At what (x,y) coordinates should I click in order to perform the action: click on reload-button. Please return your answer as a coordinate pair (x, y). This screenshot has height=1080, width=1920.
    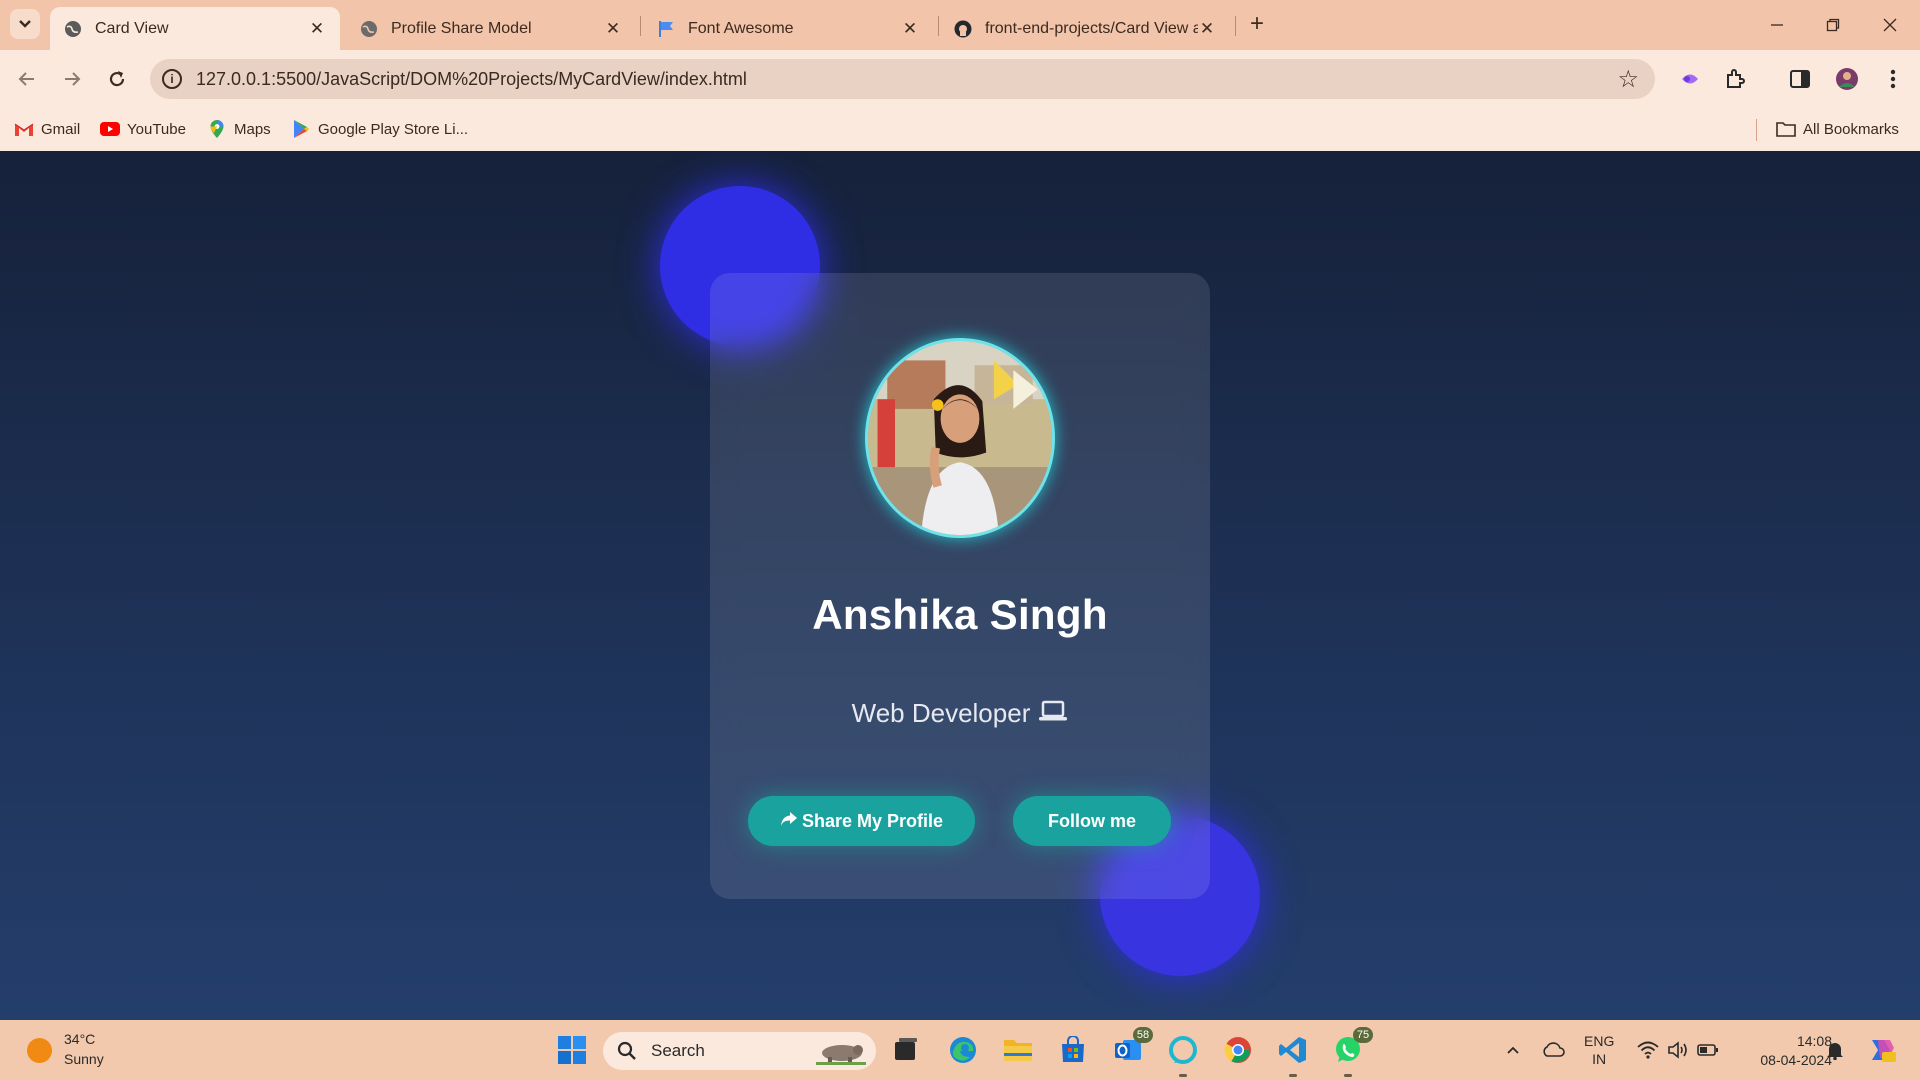
    Looking at the image, I should click on (117, 79).